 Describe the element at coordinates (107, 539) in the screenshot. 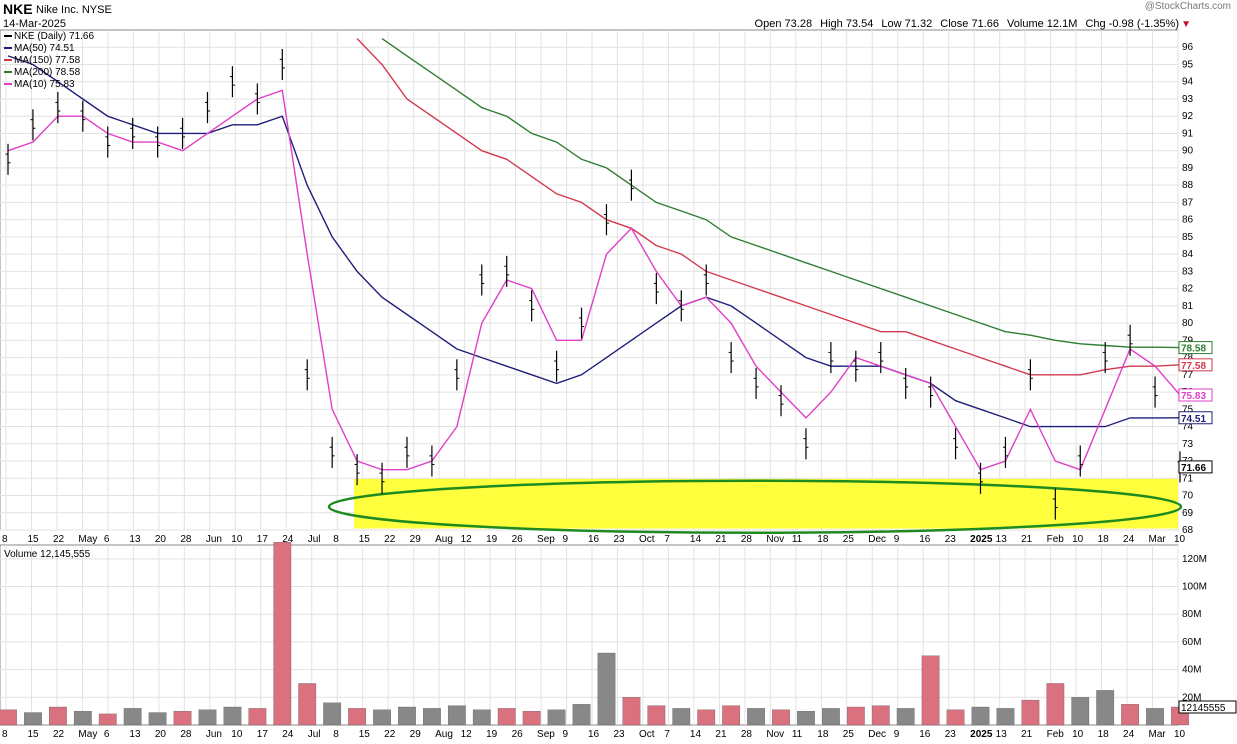

I see `x-tick-label: 6` at that location.